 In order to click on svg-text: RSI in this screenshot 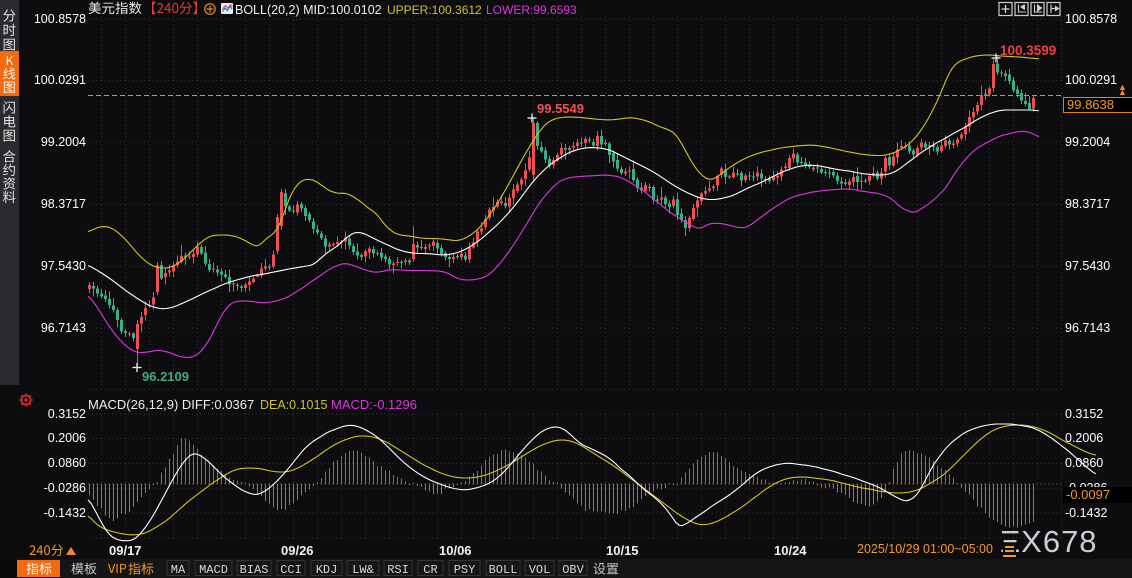, I will do `click(398, 570)`.